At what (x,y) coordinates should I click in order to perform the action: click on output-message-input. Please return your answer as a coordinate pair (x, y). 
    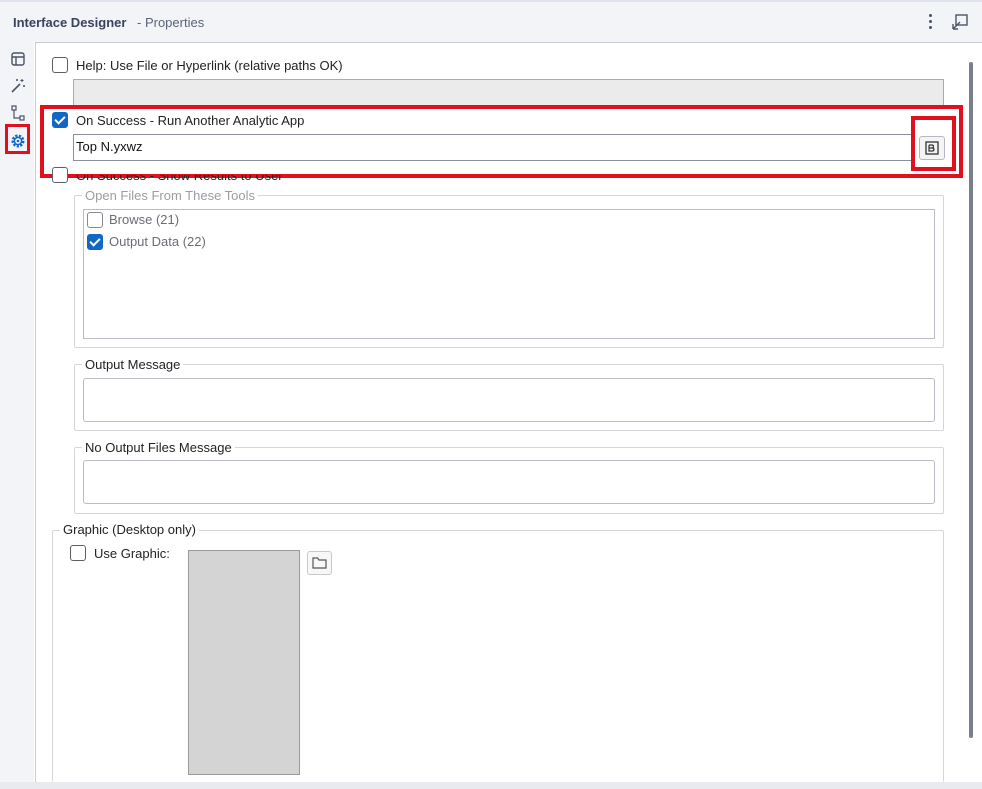
    Looking at the image, I should click on (509, 400).